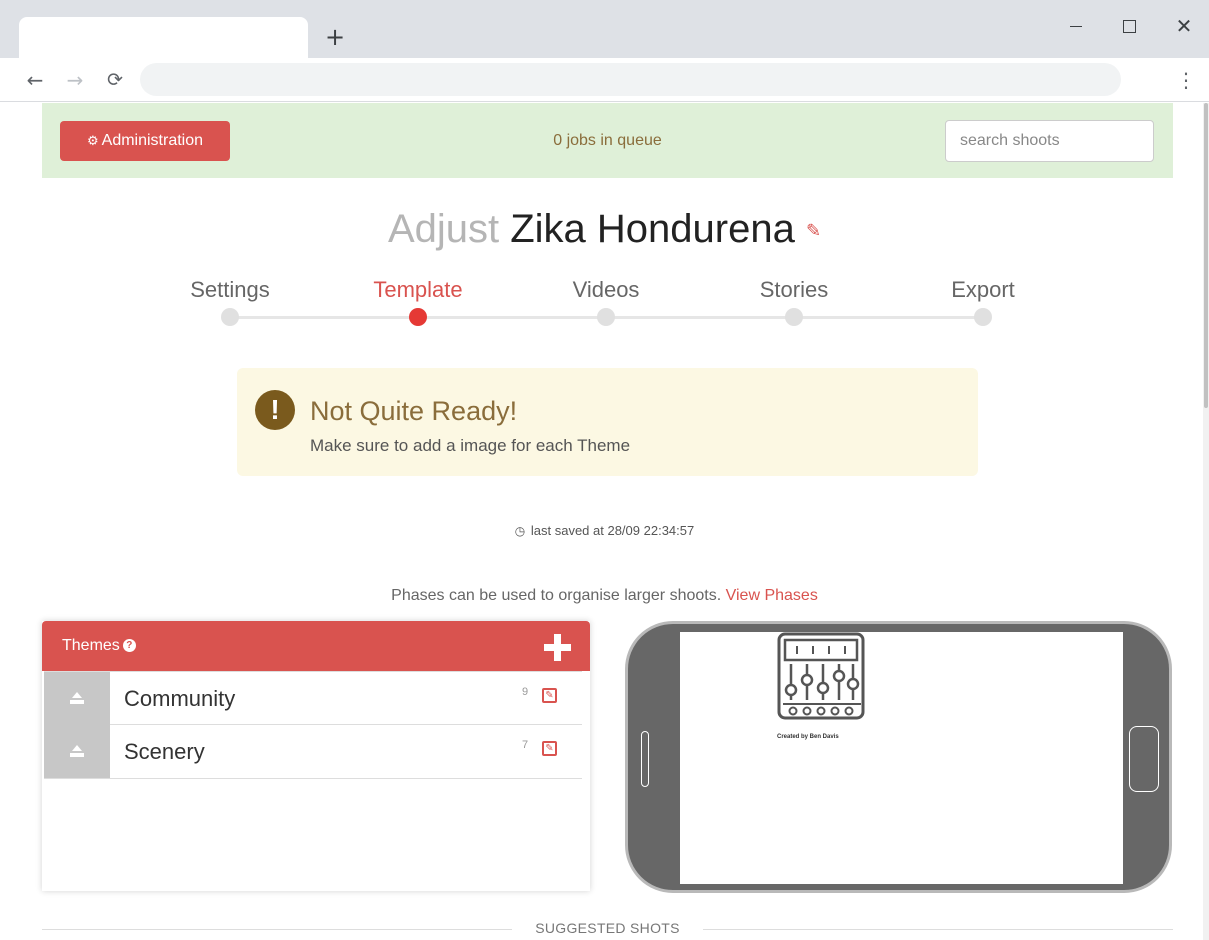 The height and width of the screenshot is (940, 1209). Describe the element at coordinates (230, 289) in the screenshot. I see `step-label: Settings` at that location.